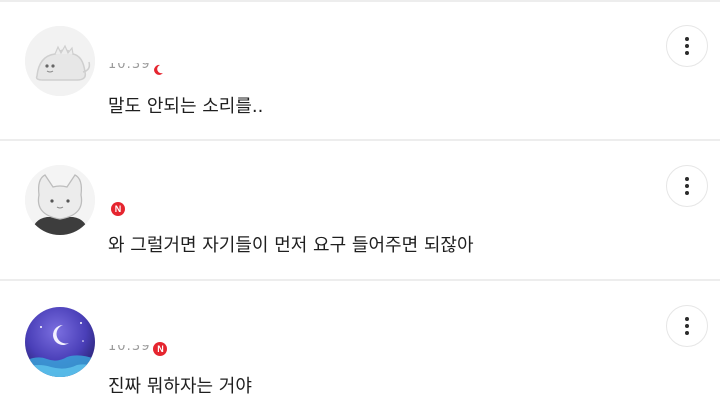  What do you see at coordinates (180, 386) in the screenshot?
I see `comment-text: 진짜 뭐하자는 거야` at bounding box center [180, 386].